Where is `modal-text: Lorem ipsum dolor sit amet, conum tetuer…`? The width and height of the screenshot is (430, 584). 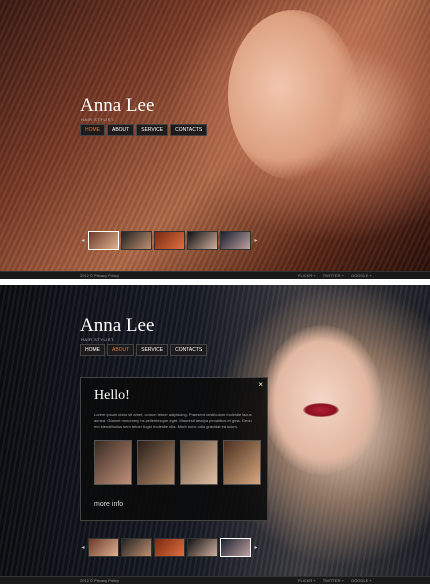
modal-text: Lorem ipsum dolor sit amet, conum tetuer… is located at coordinates (173, 420).